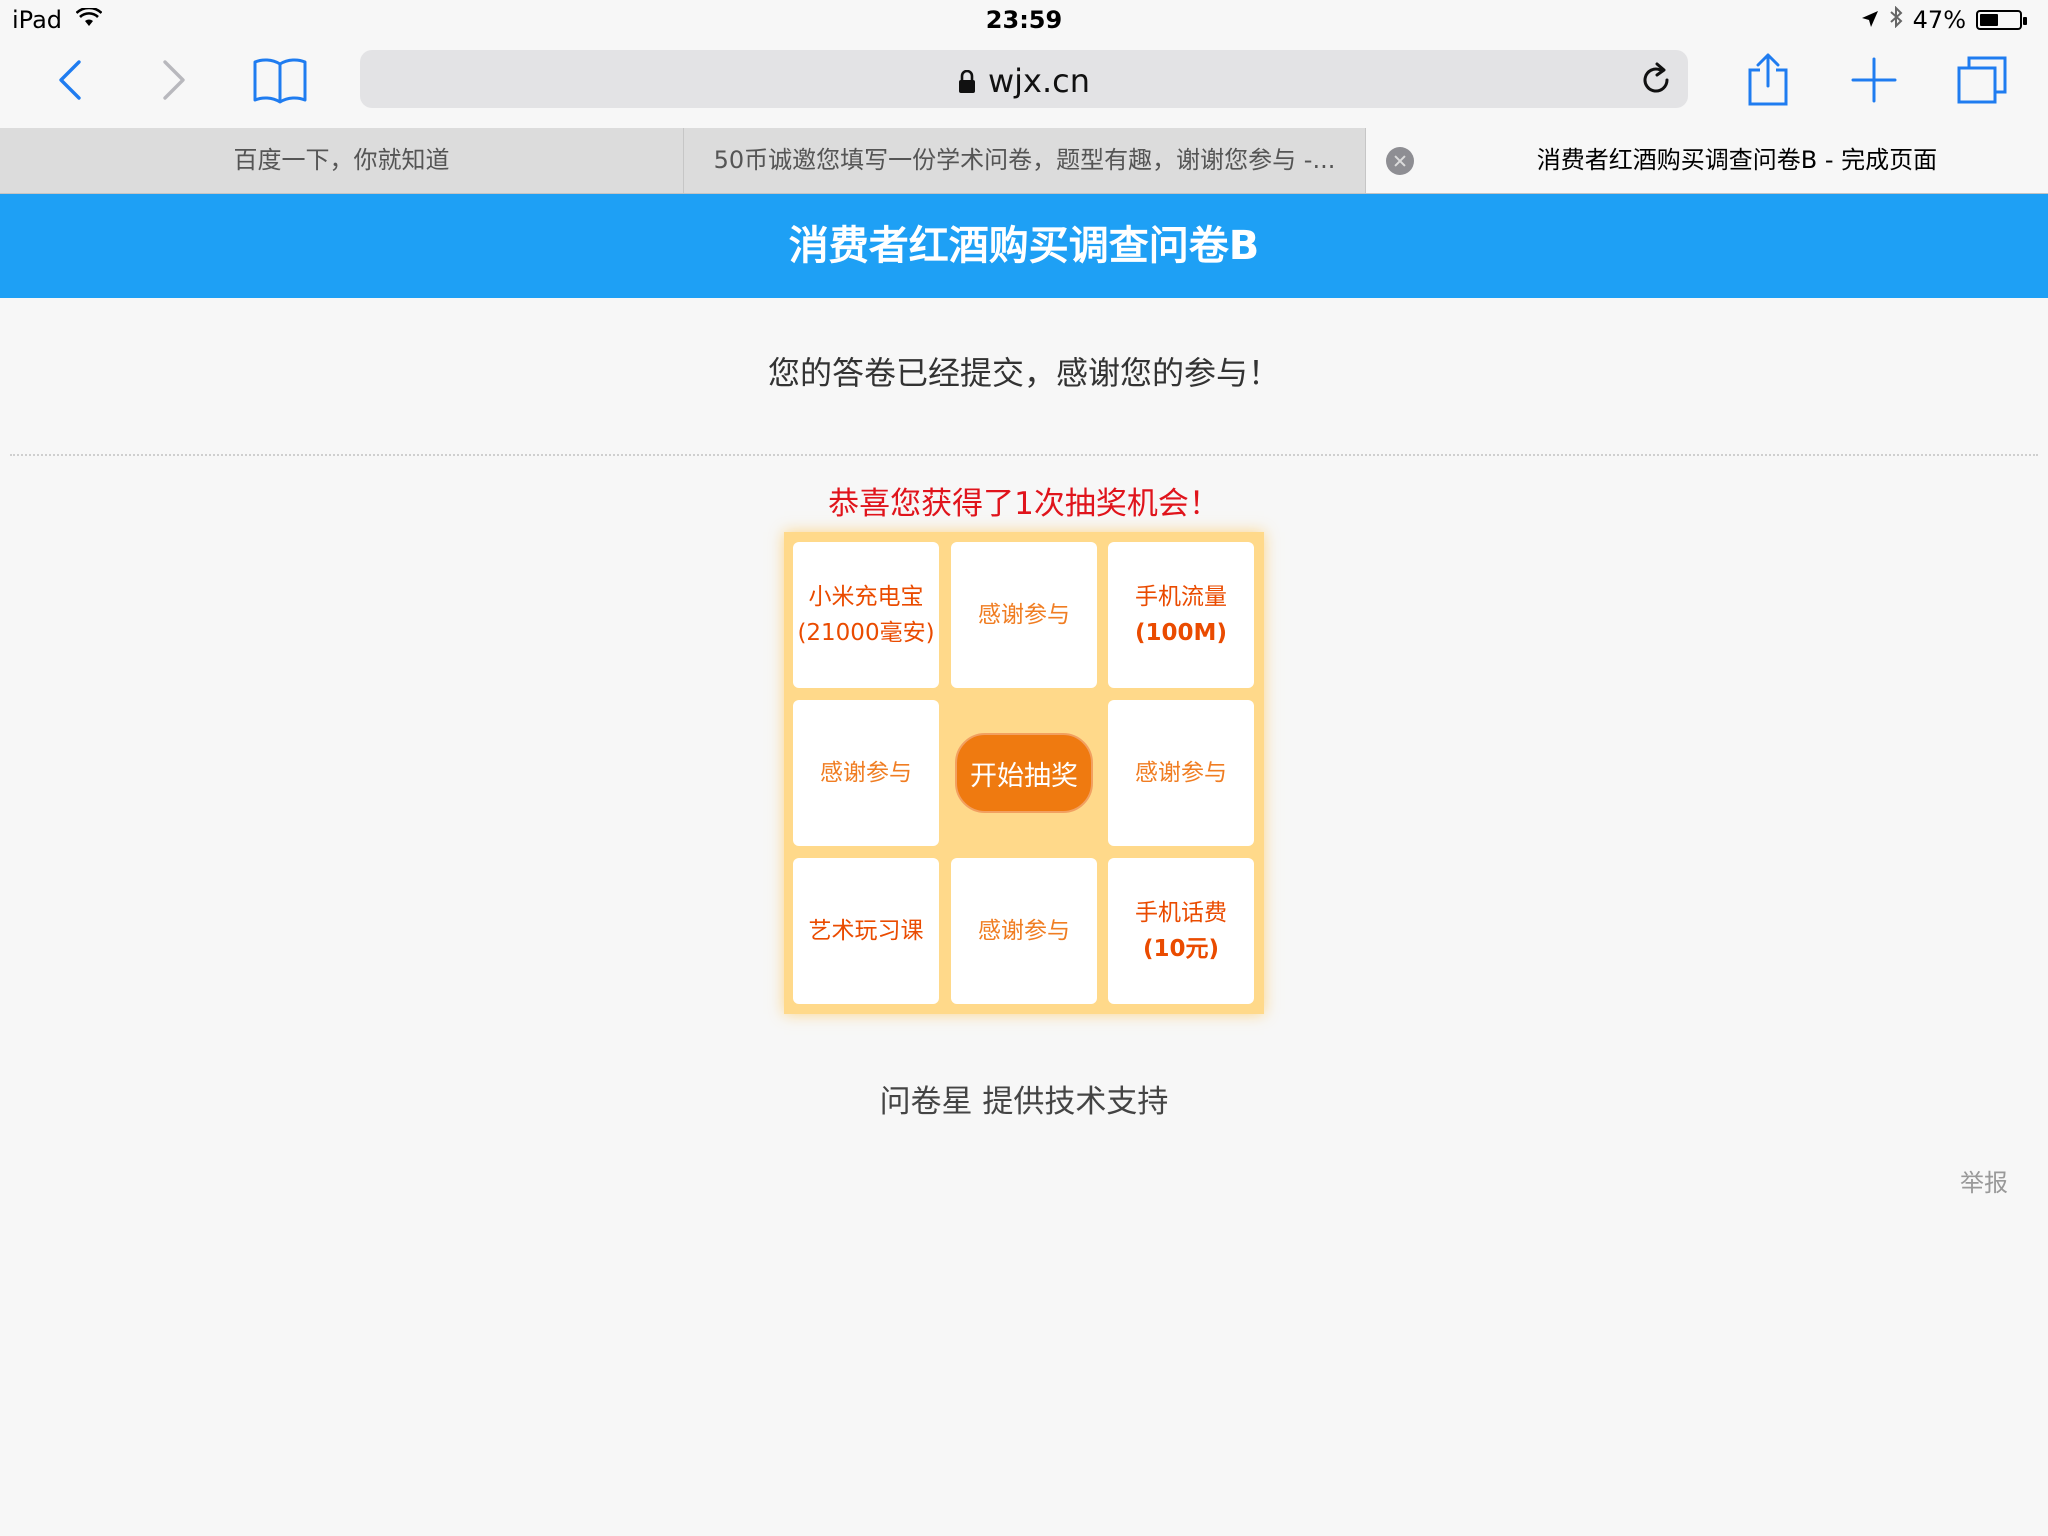 The image size is (2048, 1536). What do you see at coordinates (966, 81) in the screenshot?
I see `lock-icon` at bounding box center [966, 81].